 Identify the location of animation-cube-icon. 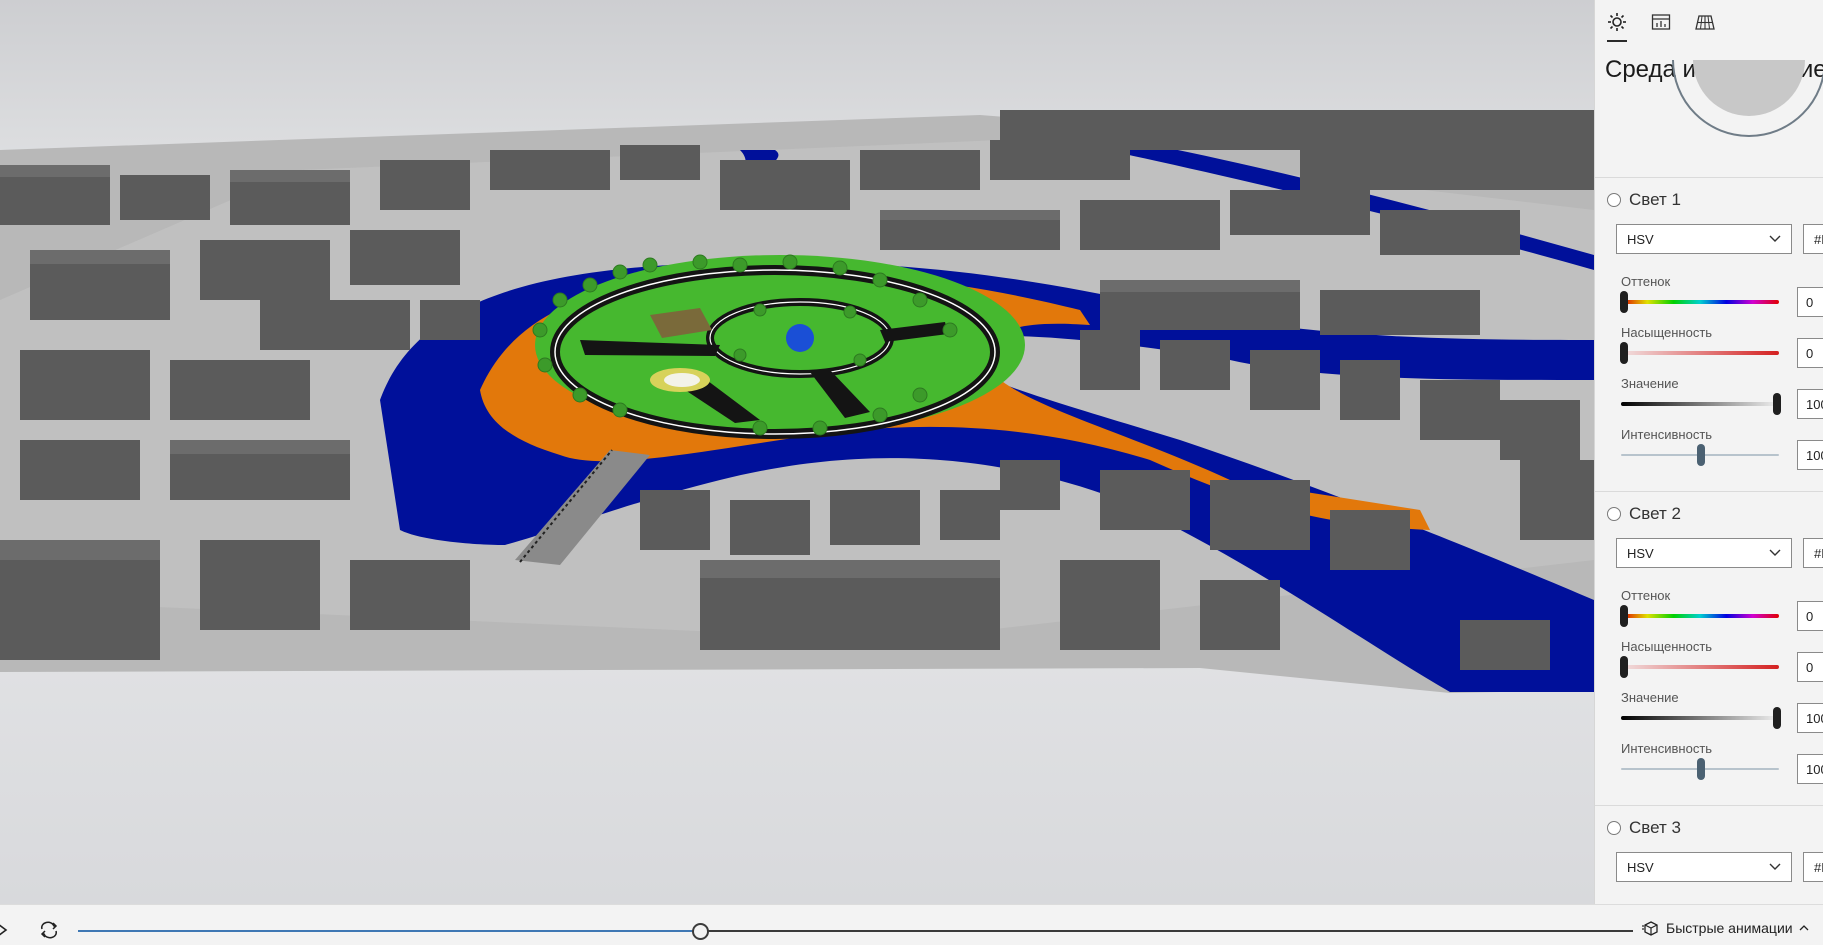
(1650, 928).